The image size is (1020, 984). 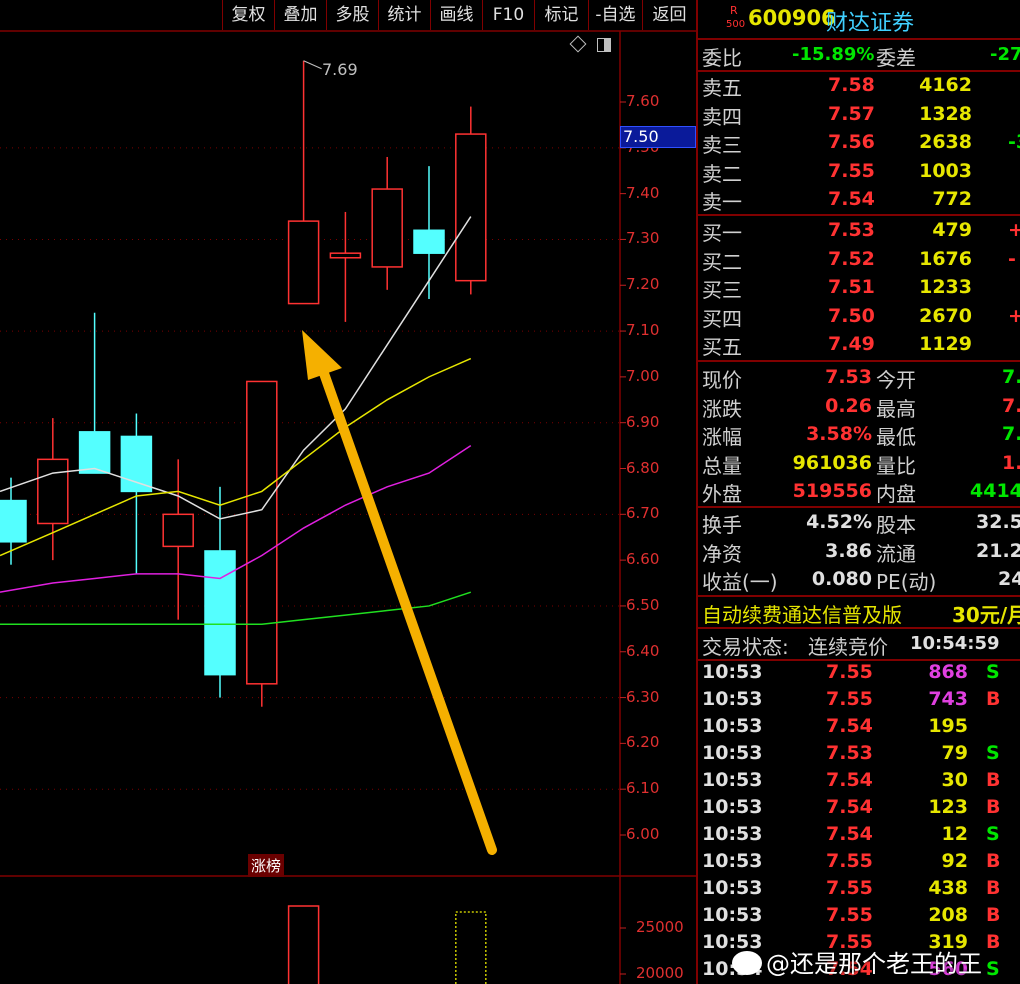 I want to click on stat-value: 24, so click(x=1009, y=579).